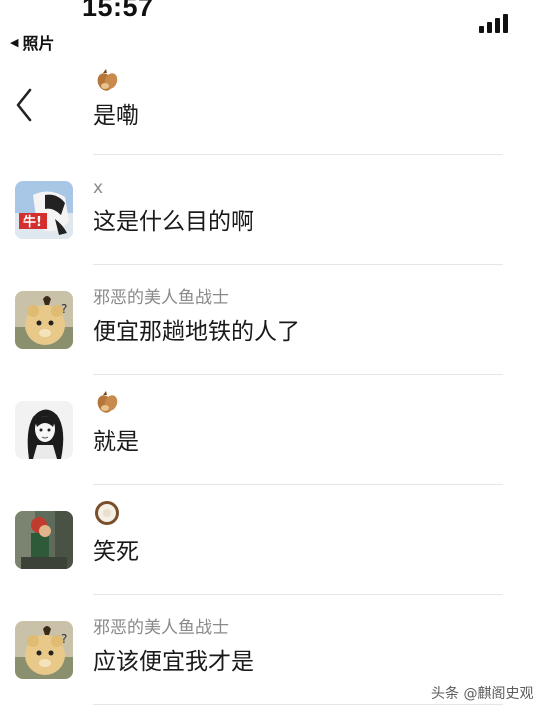 This screenshot has width=555, height=714. What do you see at coordinates (32, 222) in the screenshot?
I see `svg-text: 牛!` at bounding box center [32, 222].